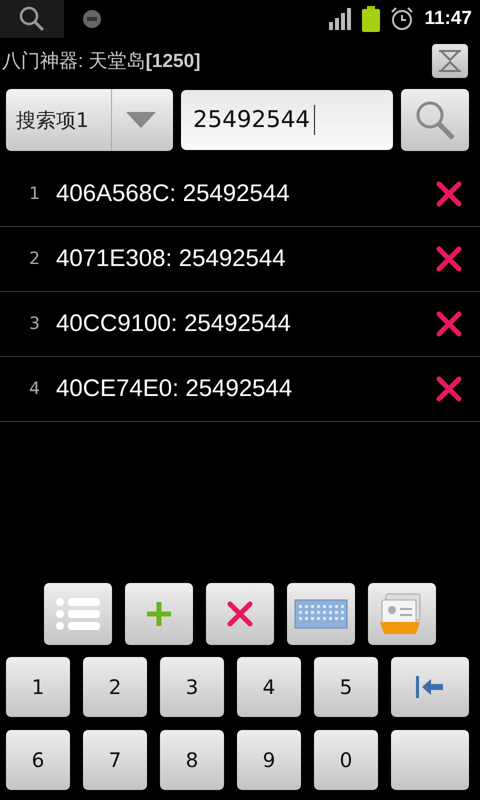 This screenshot has width=480, height=800. I want to click on plus-icon, so click(159, 614).